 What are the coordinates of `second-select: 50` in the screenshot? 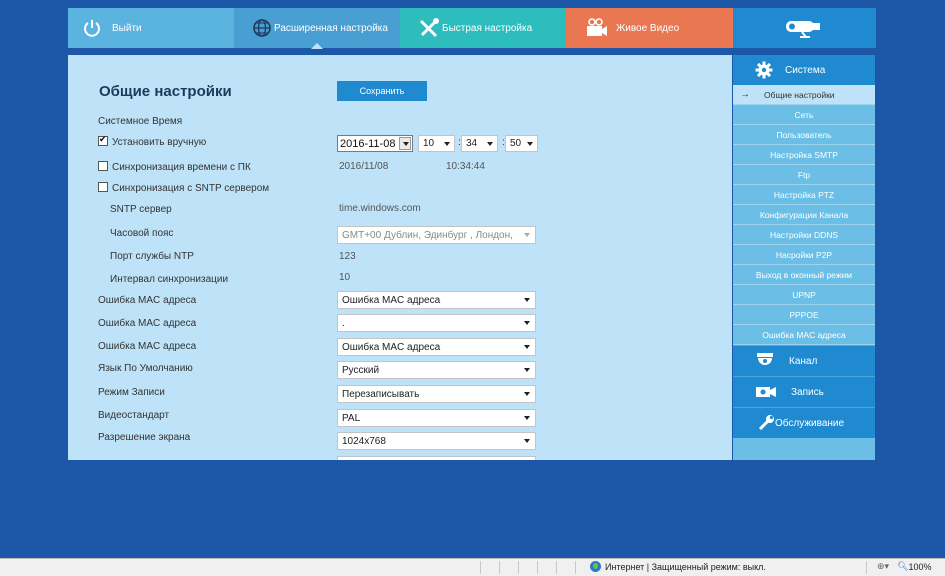 It's located at (521, 143).